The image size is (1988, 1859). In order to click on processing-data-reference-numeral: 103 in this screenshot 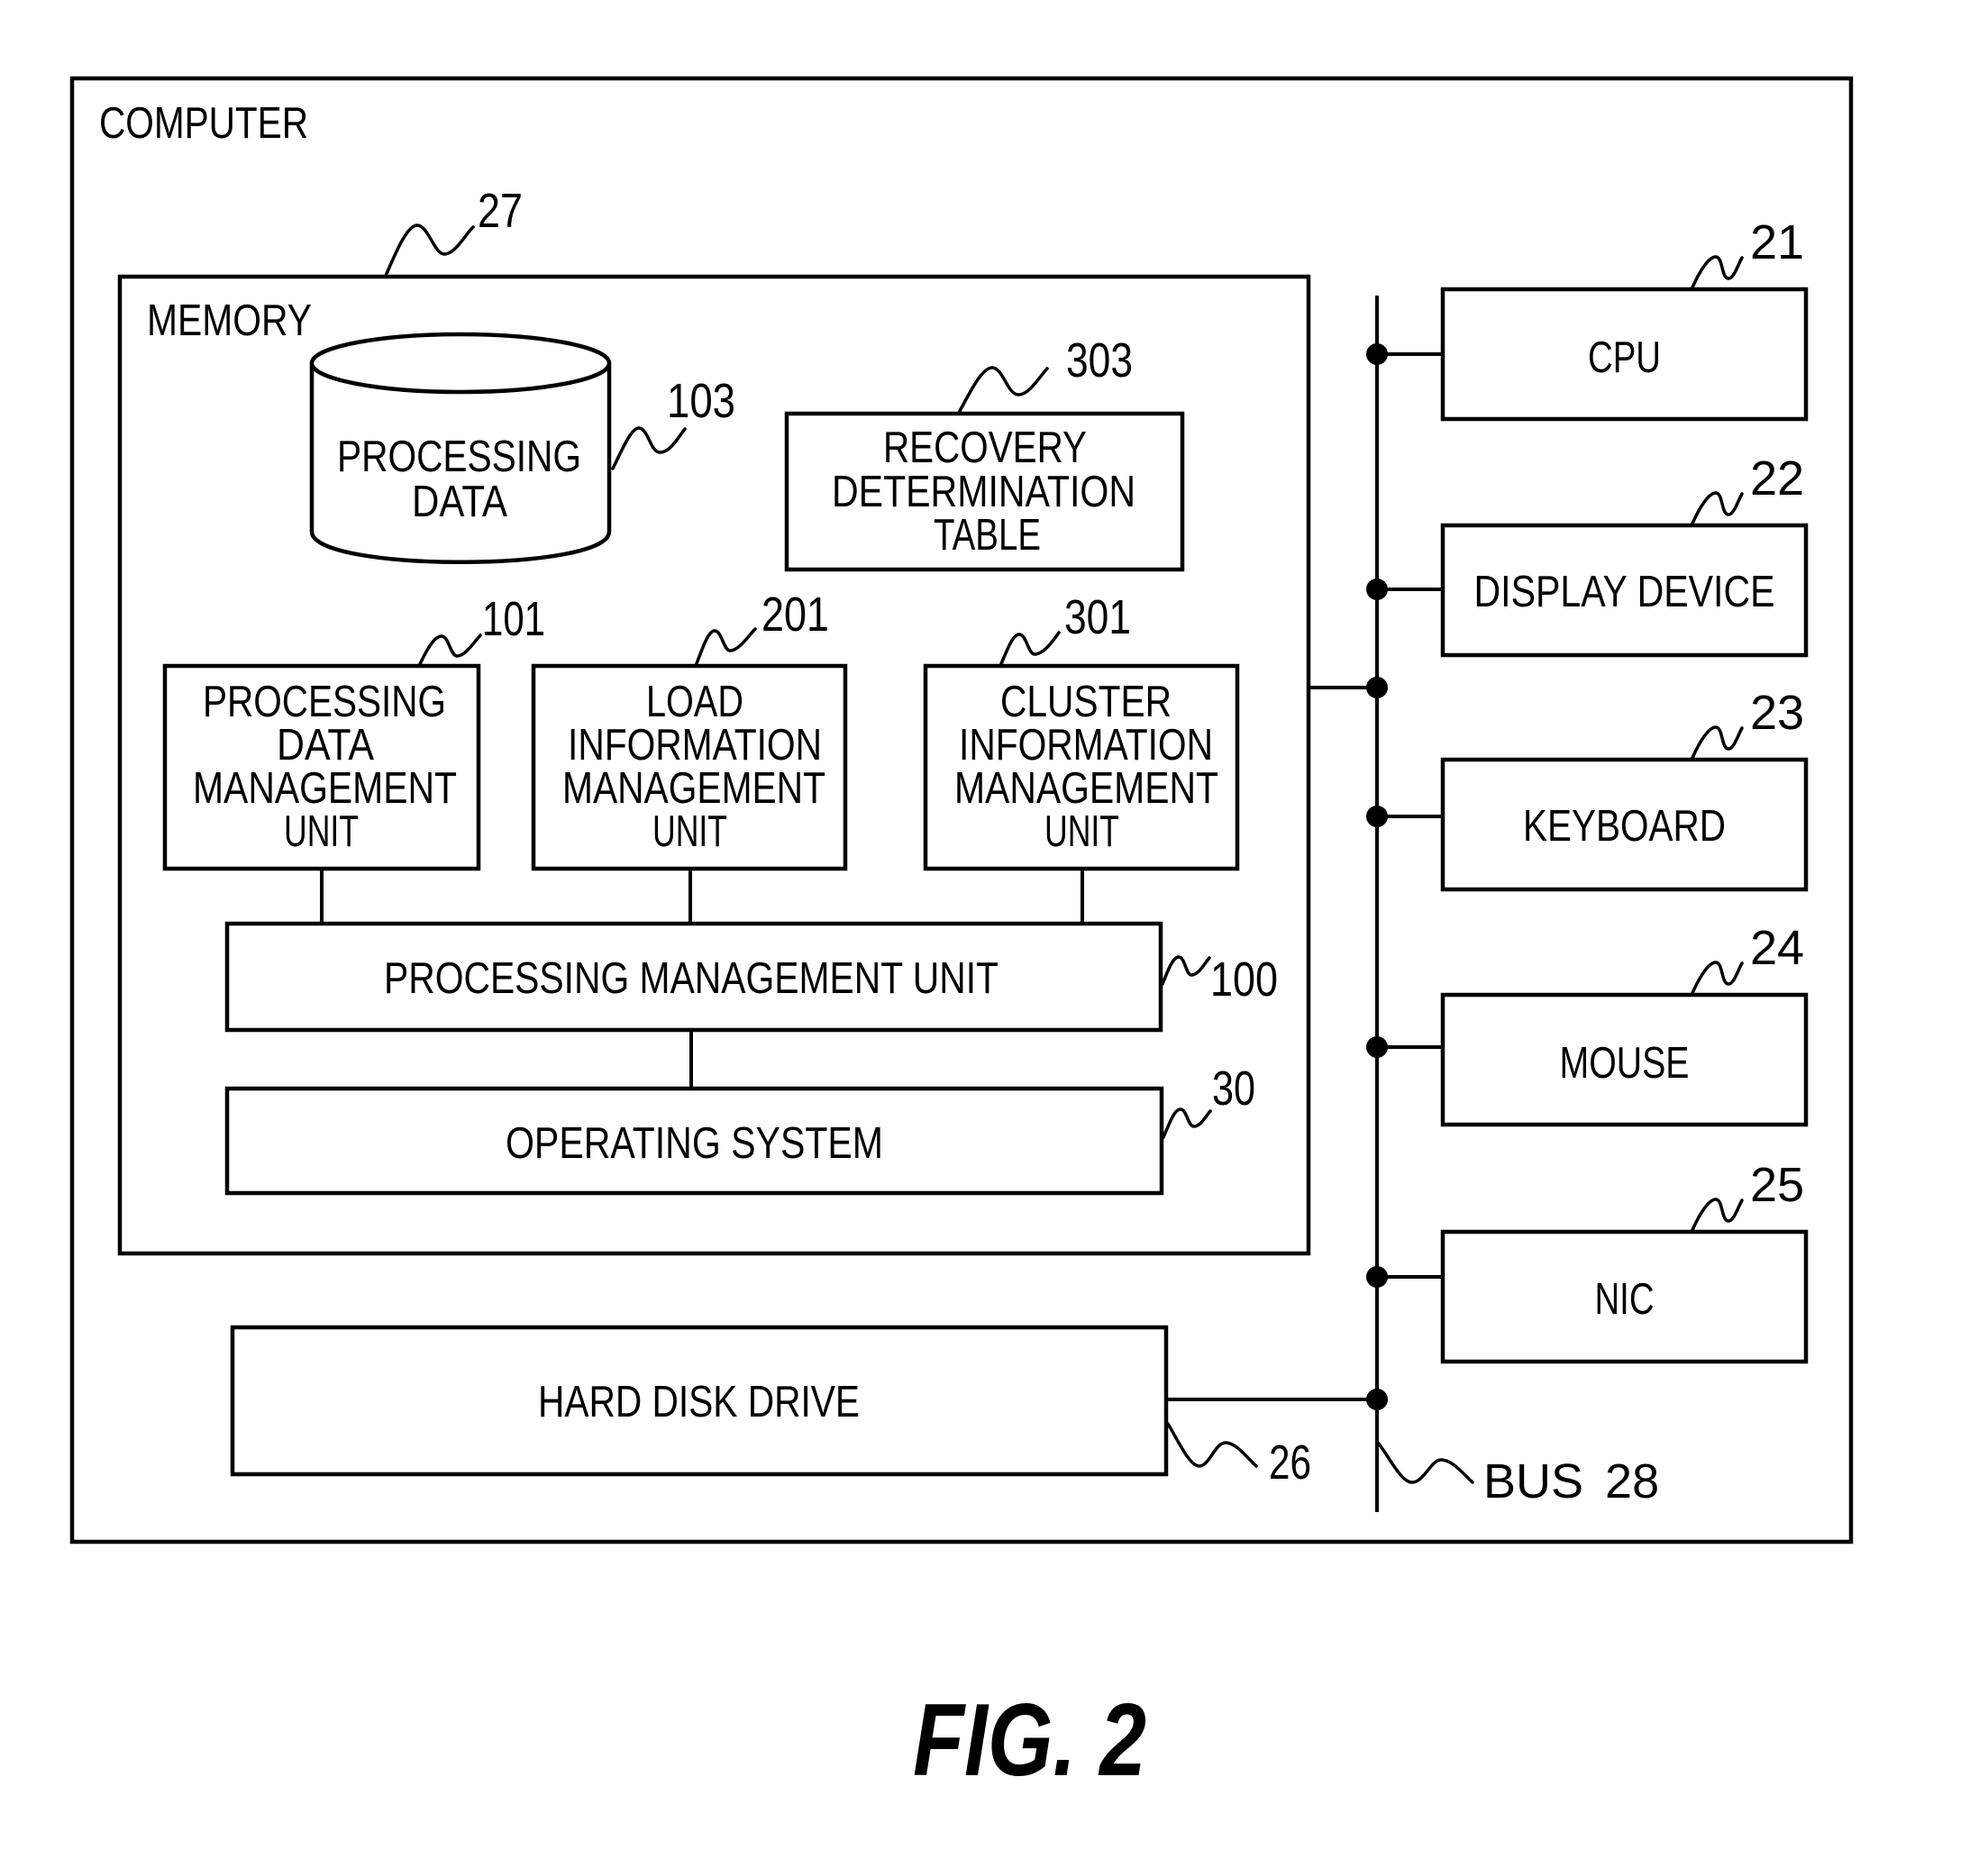, I will do `click(701, 401)`.